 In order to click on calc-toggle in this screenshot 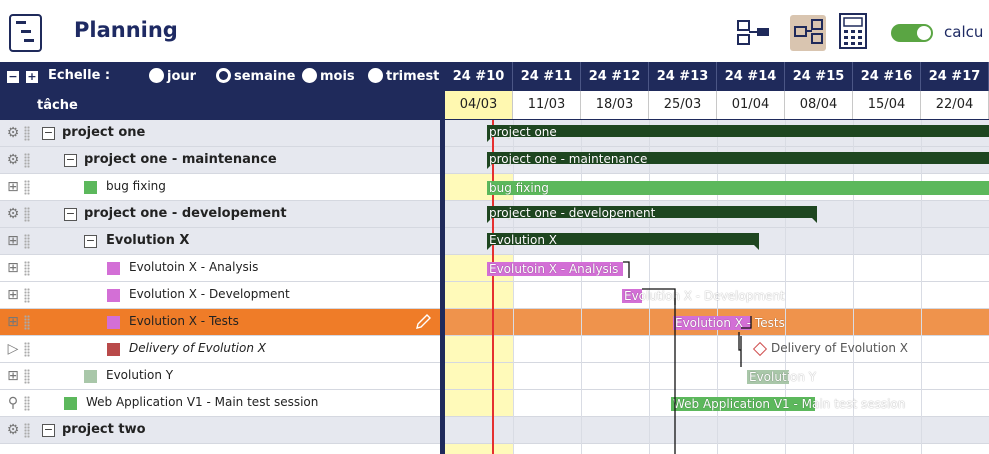, I will do `click(912, 33)`.